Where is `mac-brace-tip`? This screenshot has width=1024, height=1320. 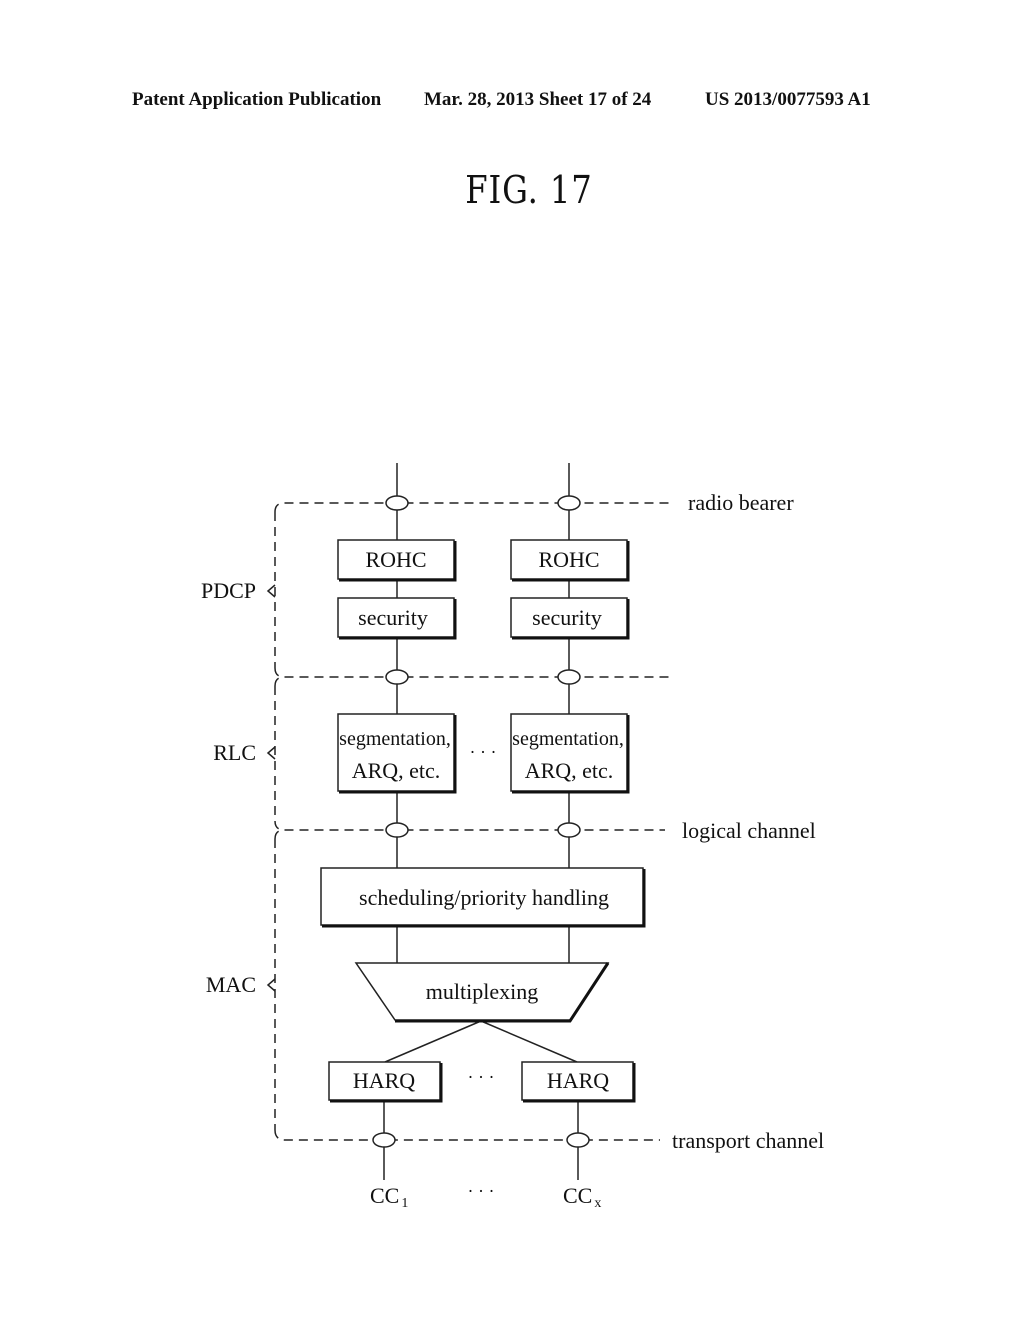 mac-brace-tip is located at coordinates (271, 985).